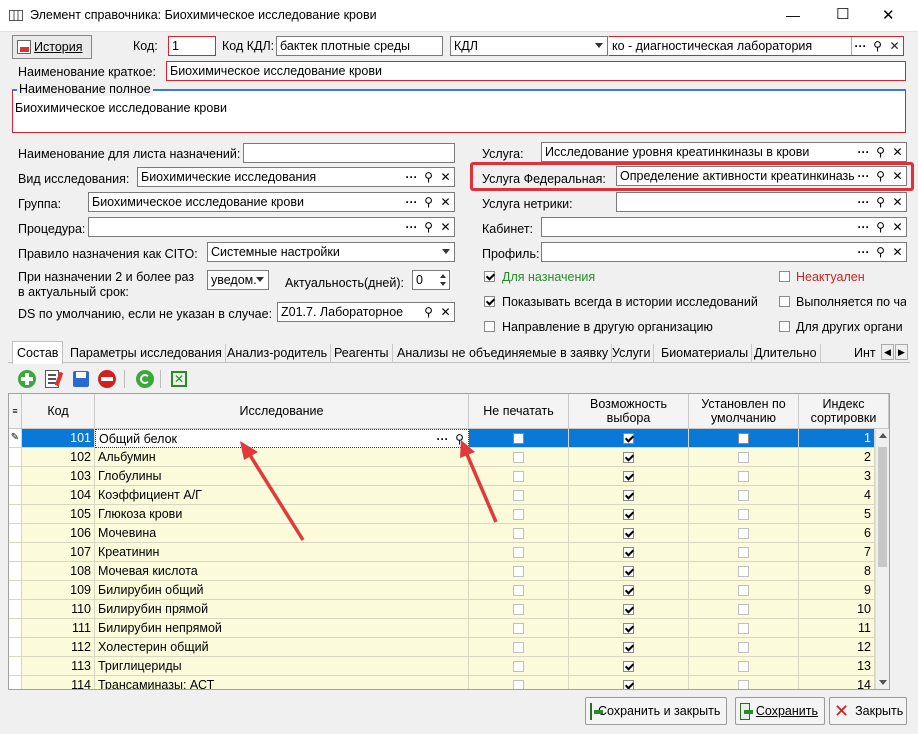  What do you see at coordinates (842, 711) in the screenshot?
I see `close-icon: ✕` at bounding box center [842, 711].